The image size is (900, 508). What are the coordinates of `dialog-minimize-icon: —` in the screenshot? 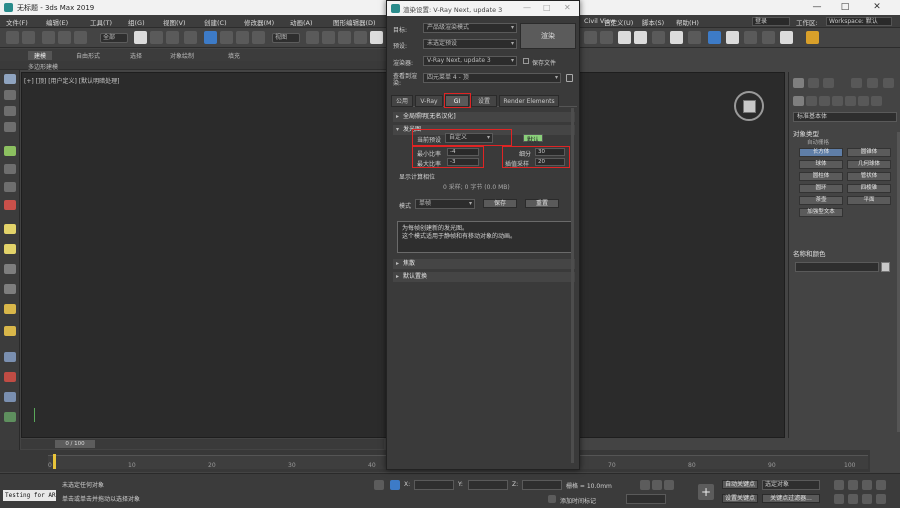 It's located at (527, 7).